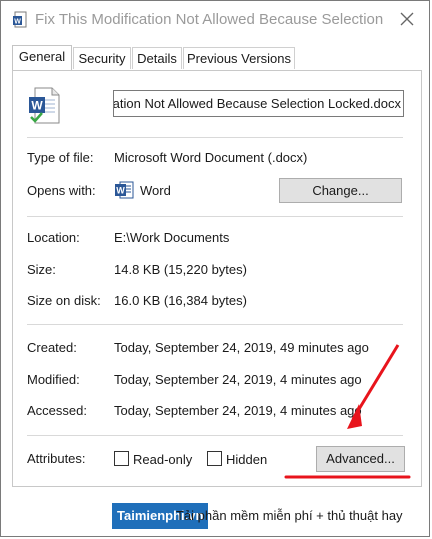 The width and height of the screenshot is (432, 539). What do you see at coordinates (407, 19) in the screenshot?
I see `close-icon` at bounding box center [407, 19].